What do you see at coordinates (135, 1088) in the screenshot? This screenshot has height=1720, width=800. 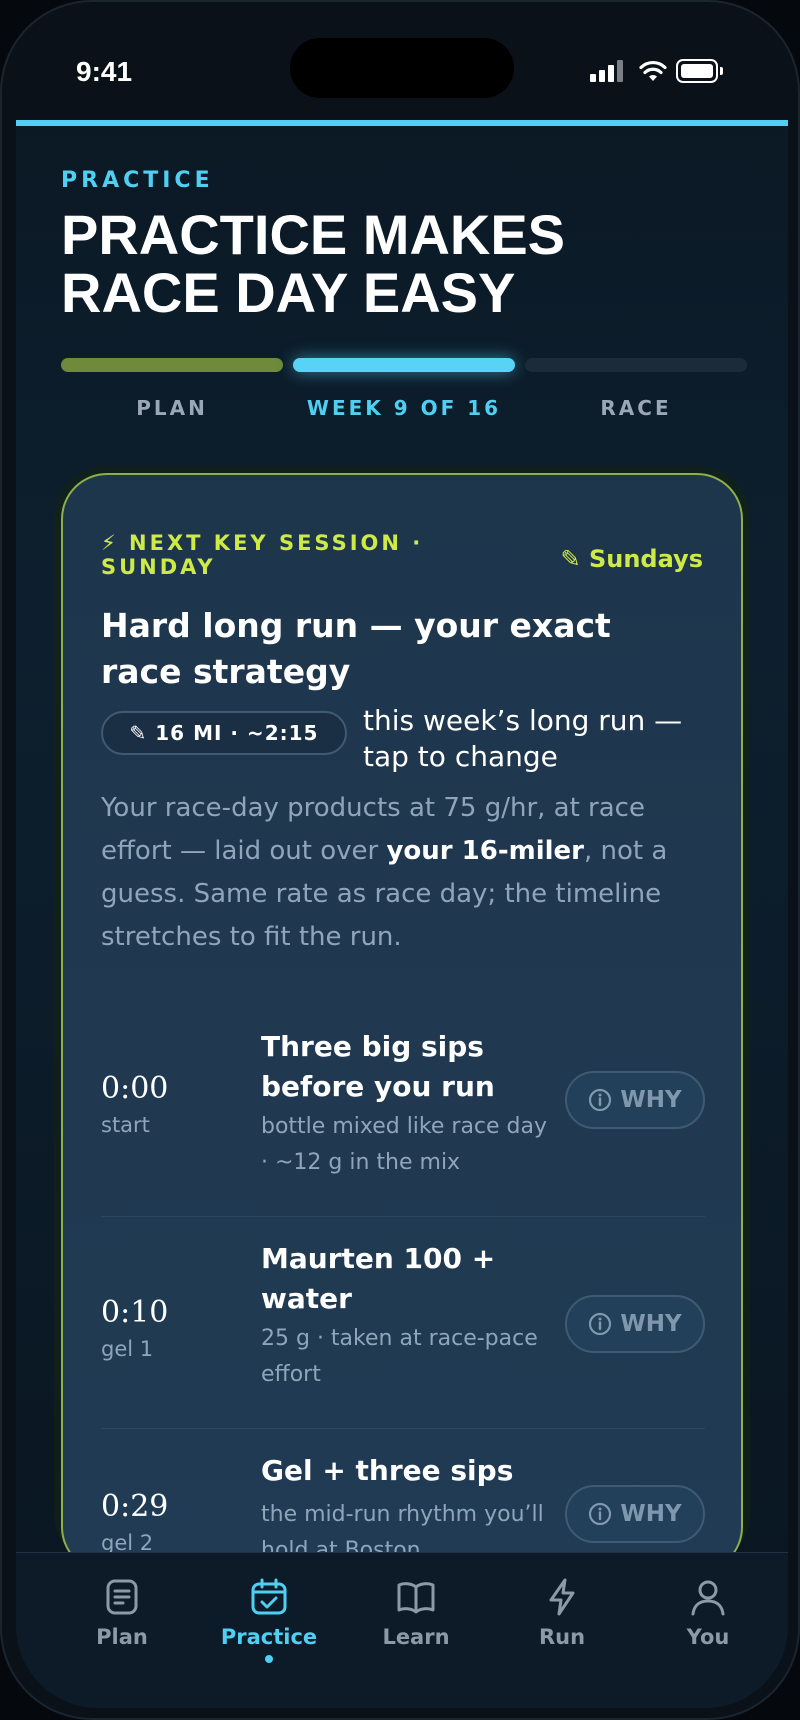 I see `timeline-time: 0:00` at bounding box center [135, 1088].